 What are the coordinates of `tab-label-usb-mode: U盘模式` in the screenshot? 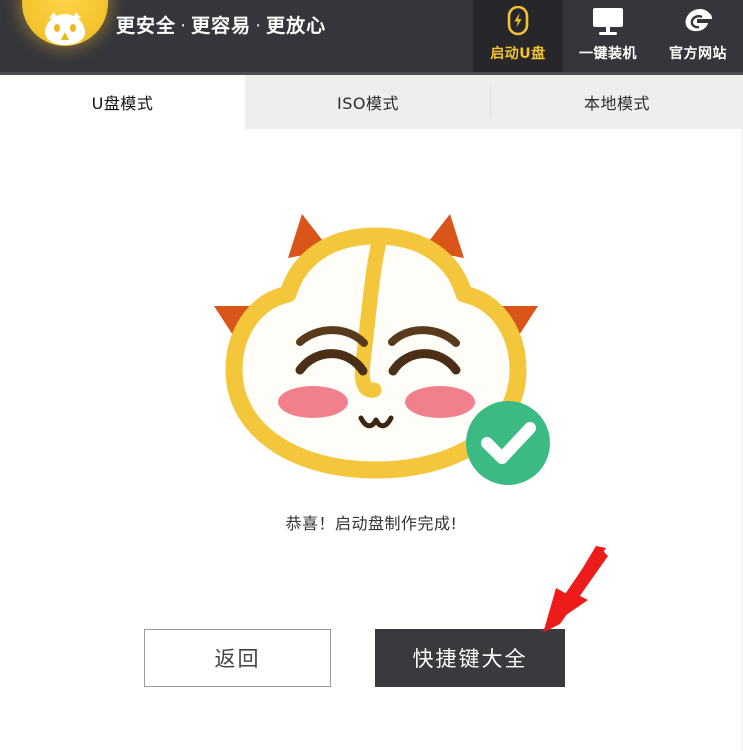 It's located at (122, 103).